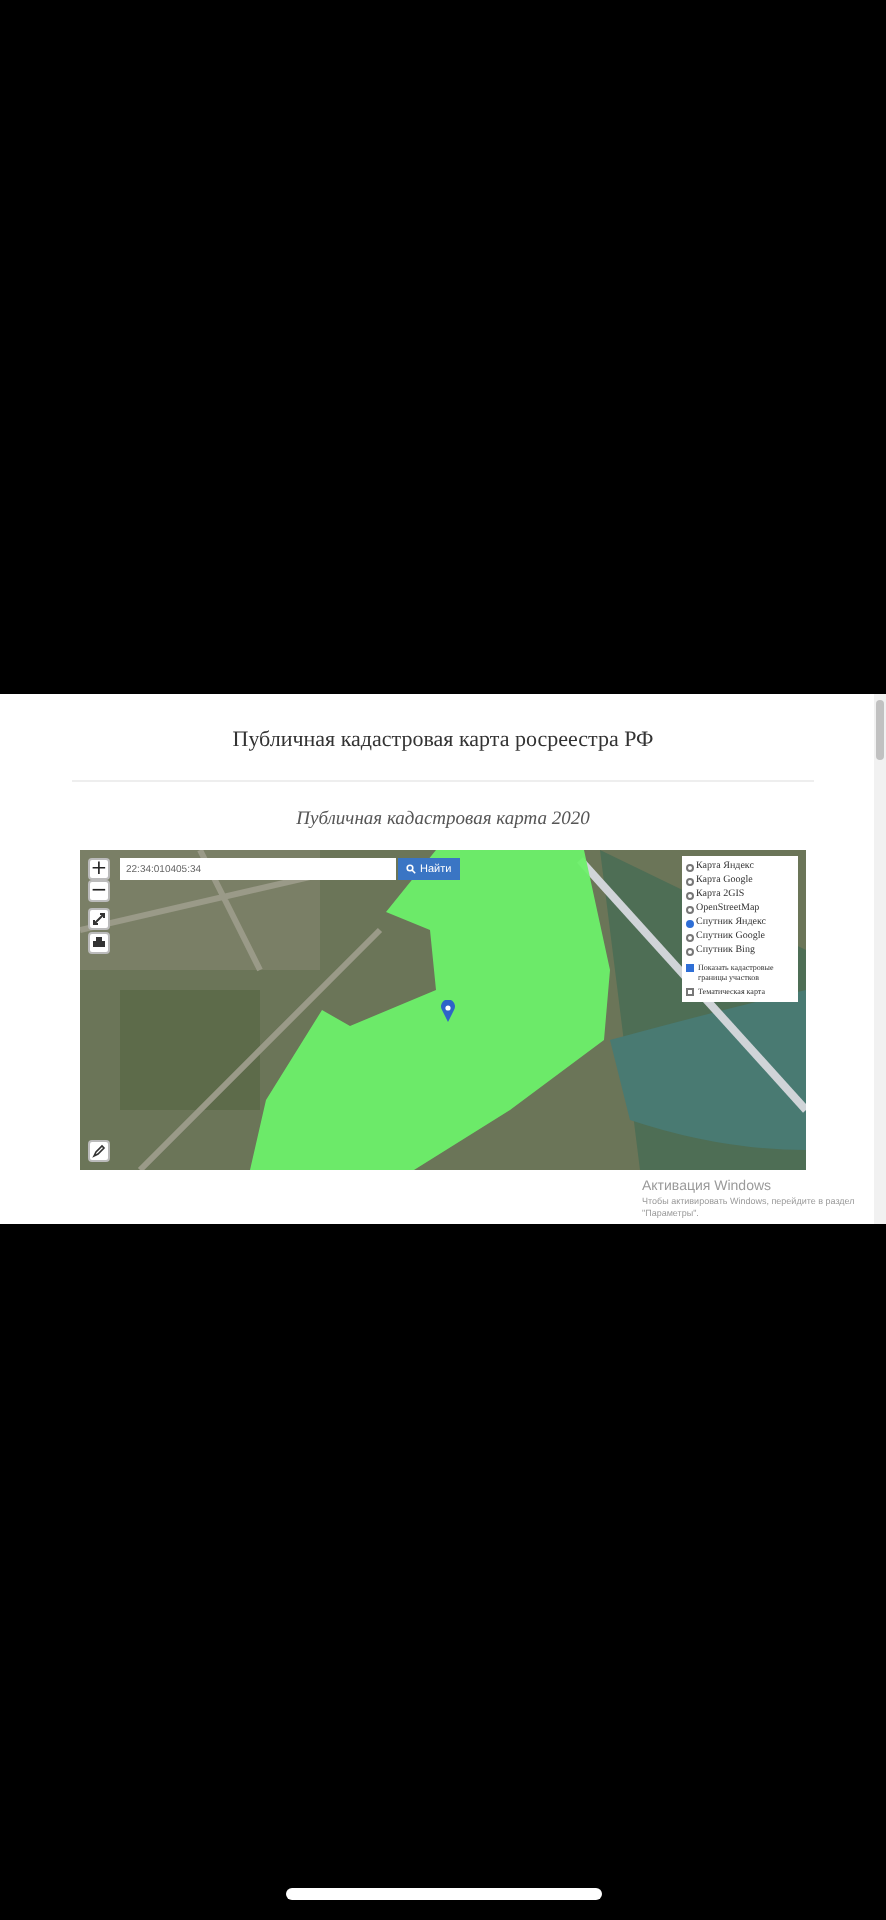  Describe the element at coordinates (448, 1011) in the screenshot. I see `map-pin-icon` at that location.